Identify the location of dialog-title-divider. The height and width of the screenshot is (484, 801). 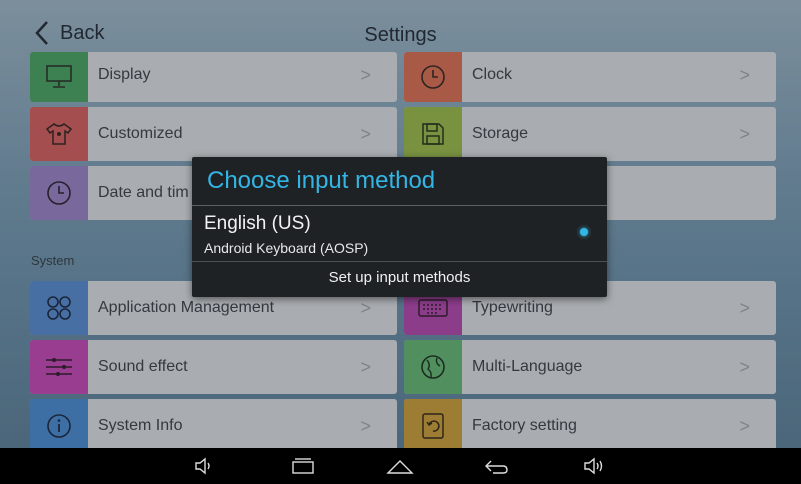
(399, 205).